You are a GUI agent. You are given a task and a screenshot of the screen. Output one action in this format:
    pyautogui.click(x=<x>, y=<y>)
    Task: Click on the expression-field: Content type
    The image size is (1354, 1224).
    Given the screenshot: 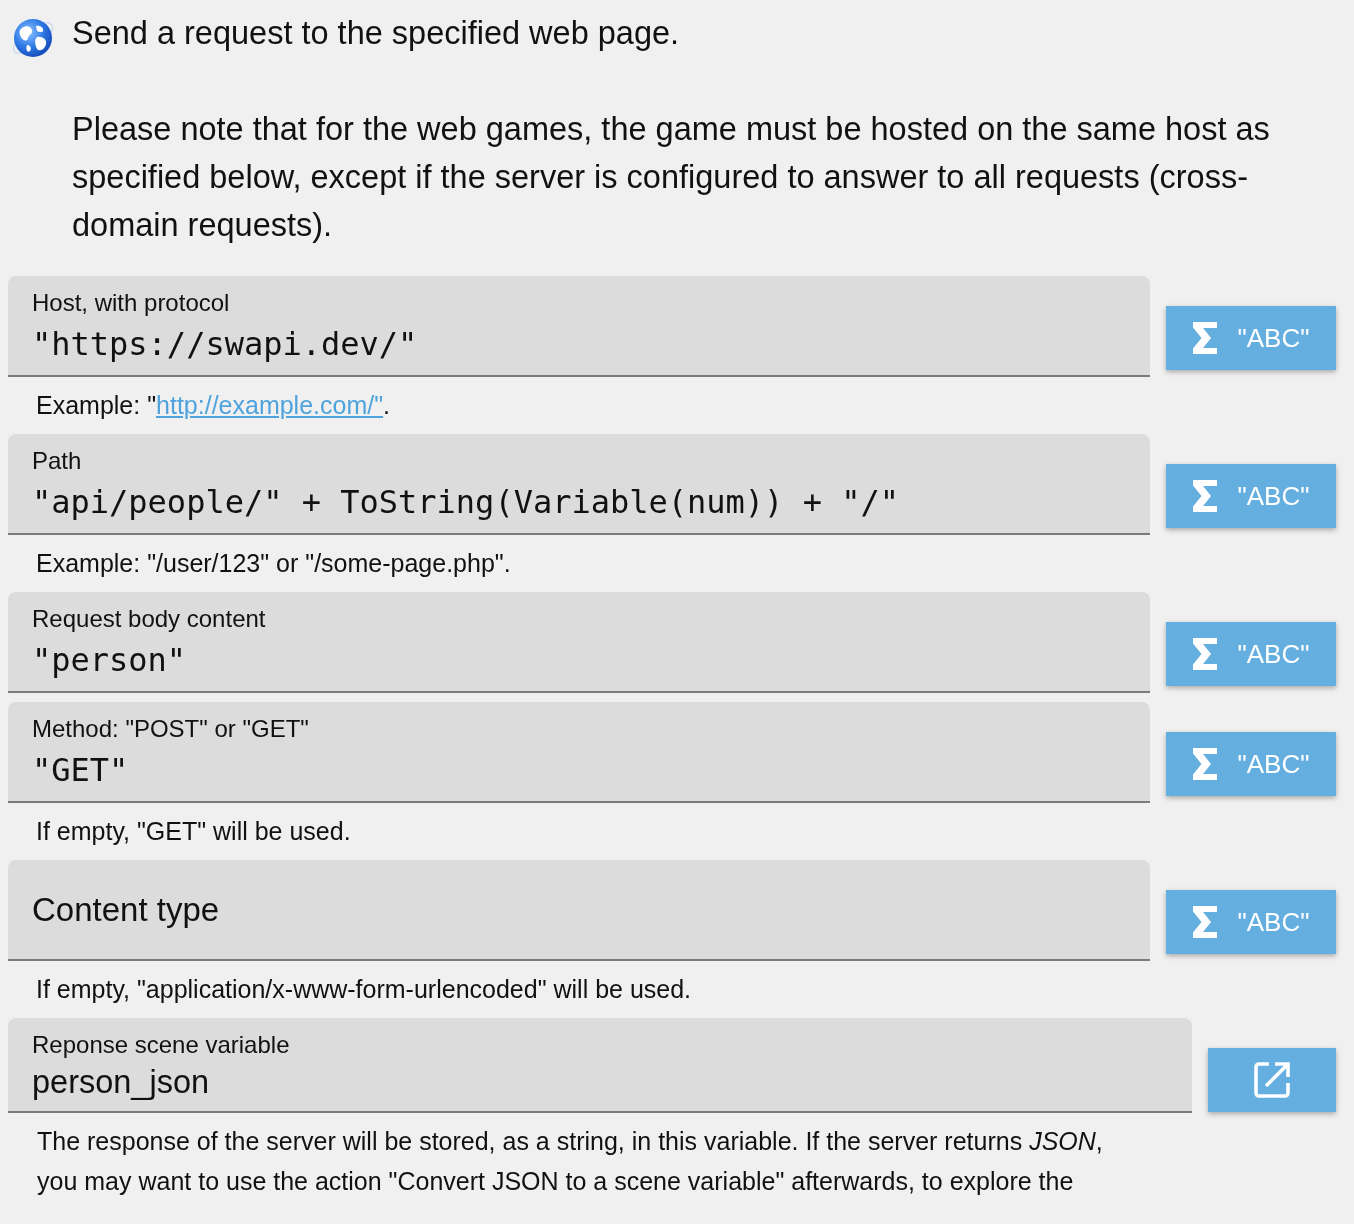 What is the action you would take?
    pyautogui.click(x=579, y=910)
    